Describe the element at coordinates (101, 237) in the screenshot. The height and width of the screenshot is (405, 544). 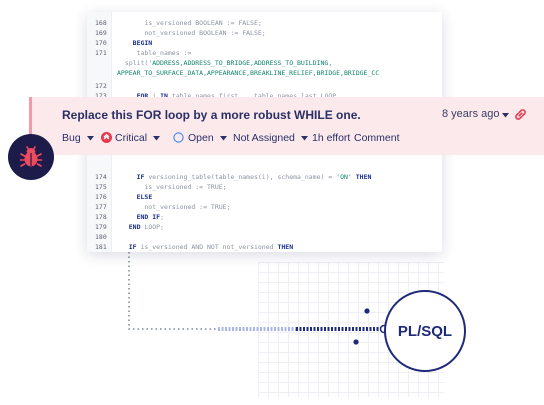
I see `line-number: 180` at that location.